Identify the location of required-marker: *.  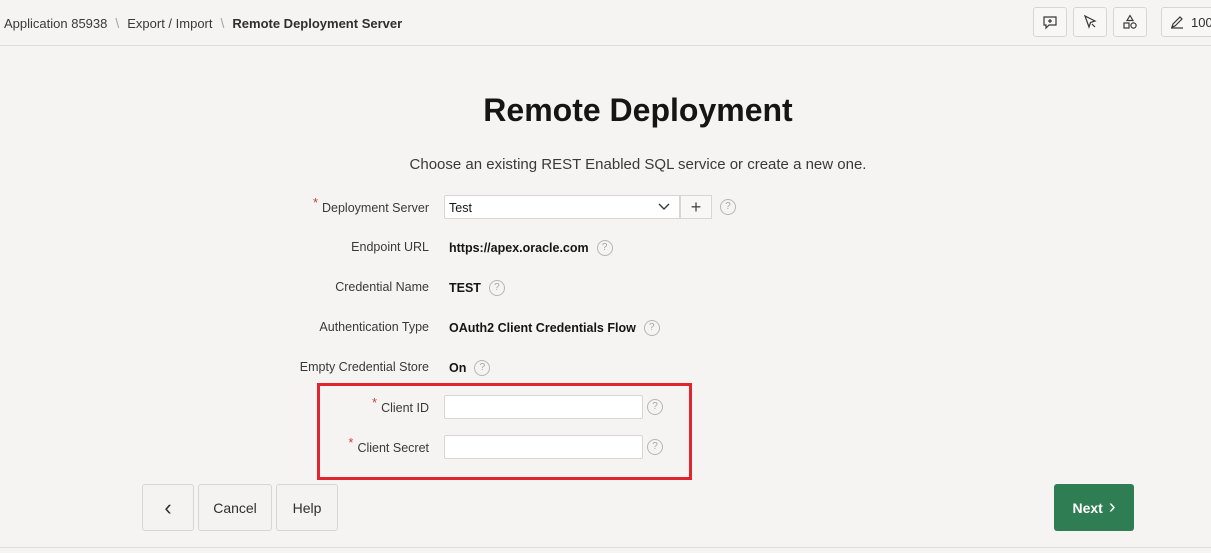
(315, 202).